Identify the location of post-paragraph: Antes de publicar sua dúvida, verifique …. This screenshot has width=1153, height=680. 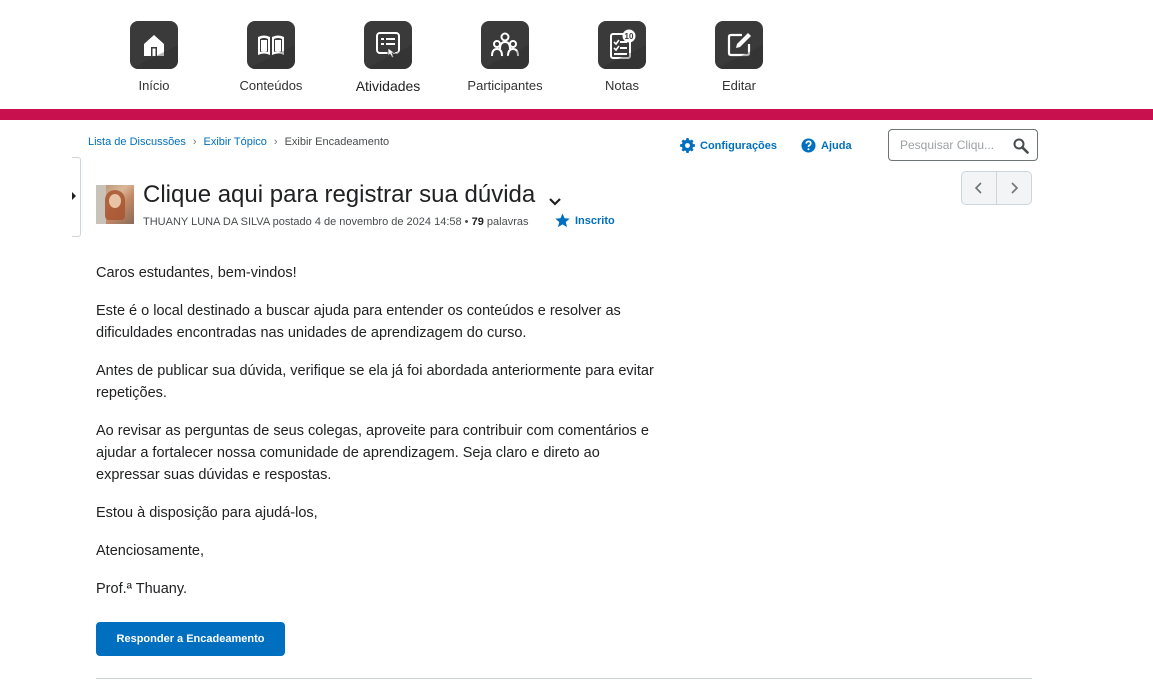
(375, 382).